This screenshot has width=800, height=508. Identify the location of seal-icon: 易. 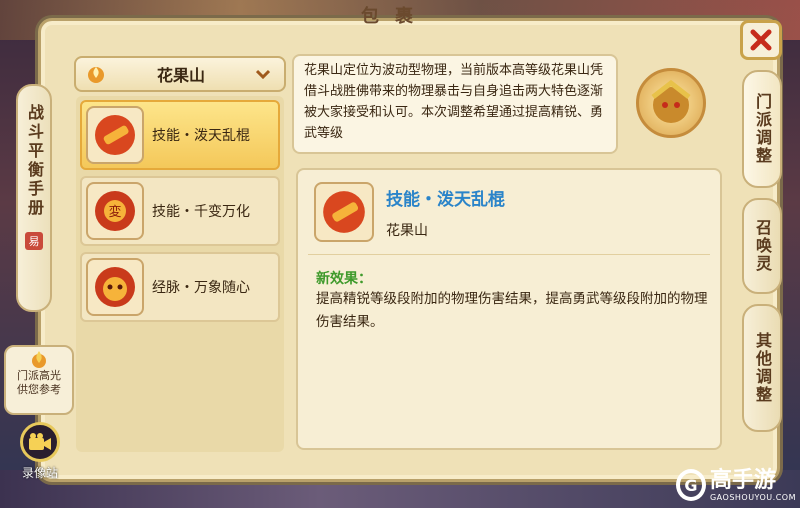
(34, 241).